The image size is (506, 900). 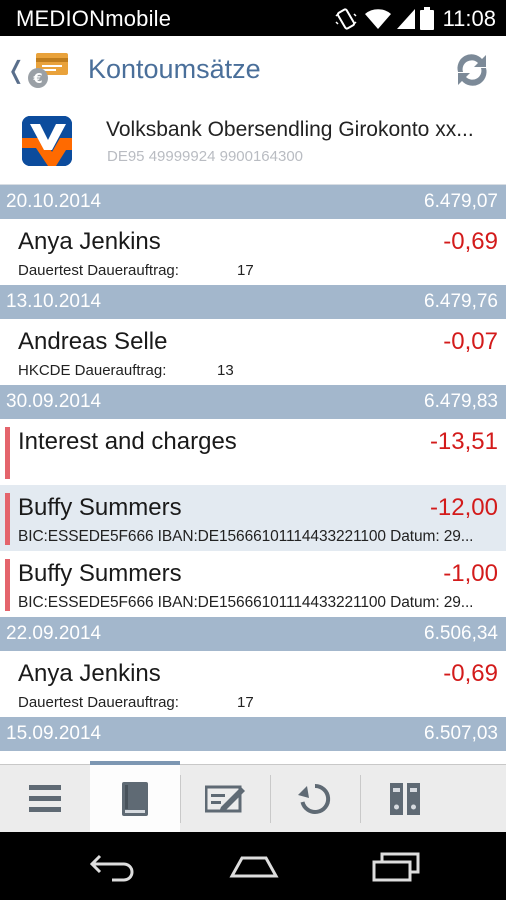 I want to click on page-title: Kontoumsätze, so click(x=174, y=69).